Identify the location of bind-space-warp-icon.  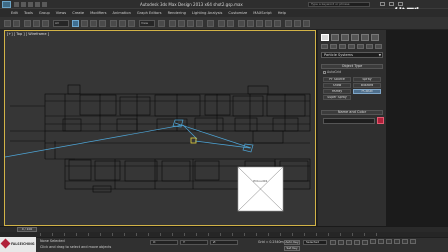
(45, 23).